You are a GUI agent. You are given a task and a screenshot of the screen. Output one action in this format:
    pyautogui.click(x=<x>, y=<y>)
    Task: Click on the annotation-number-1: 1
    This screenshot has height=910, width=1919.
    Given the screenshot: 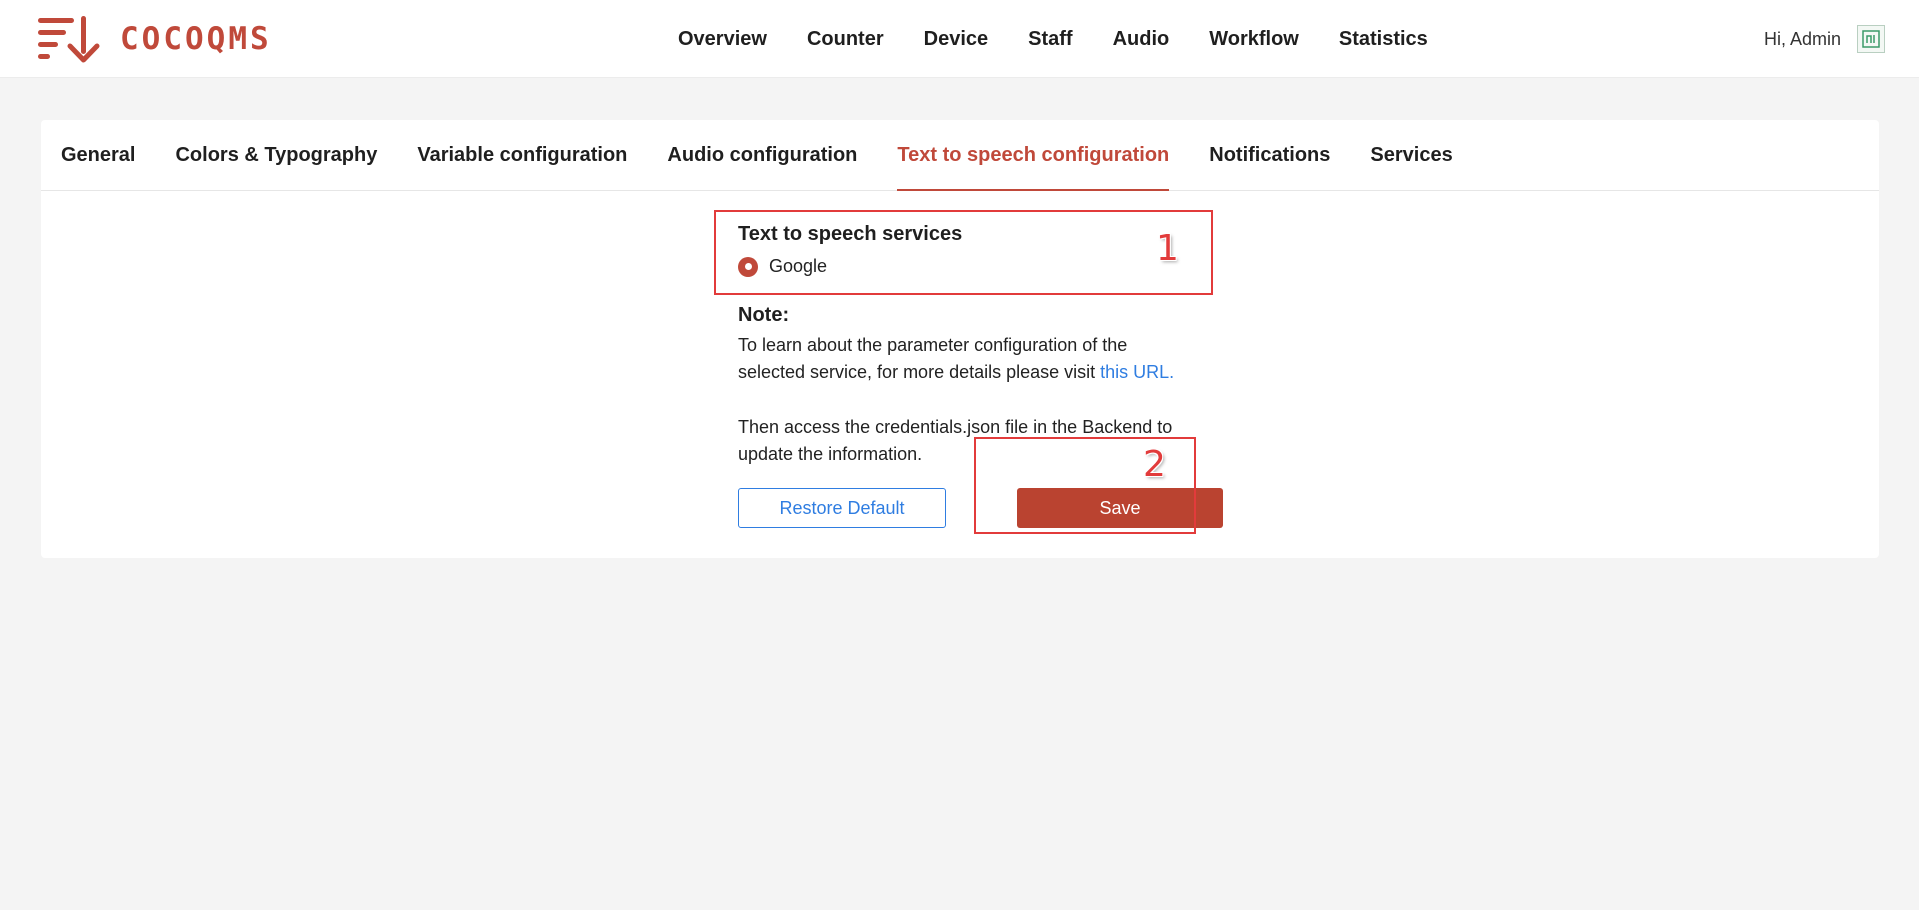 What is the action you would take?
    pyautogui.click(x=1167, y=248)
    